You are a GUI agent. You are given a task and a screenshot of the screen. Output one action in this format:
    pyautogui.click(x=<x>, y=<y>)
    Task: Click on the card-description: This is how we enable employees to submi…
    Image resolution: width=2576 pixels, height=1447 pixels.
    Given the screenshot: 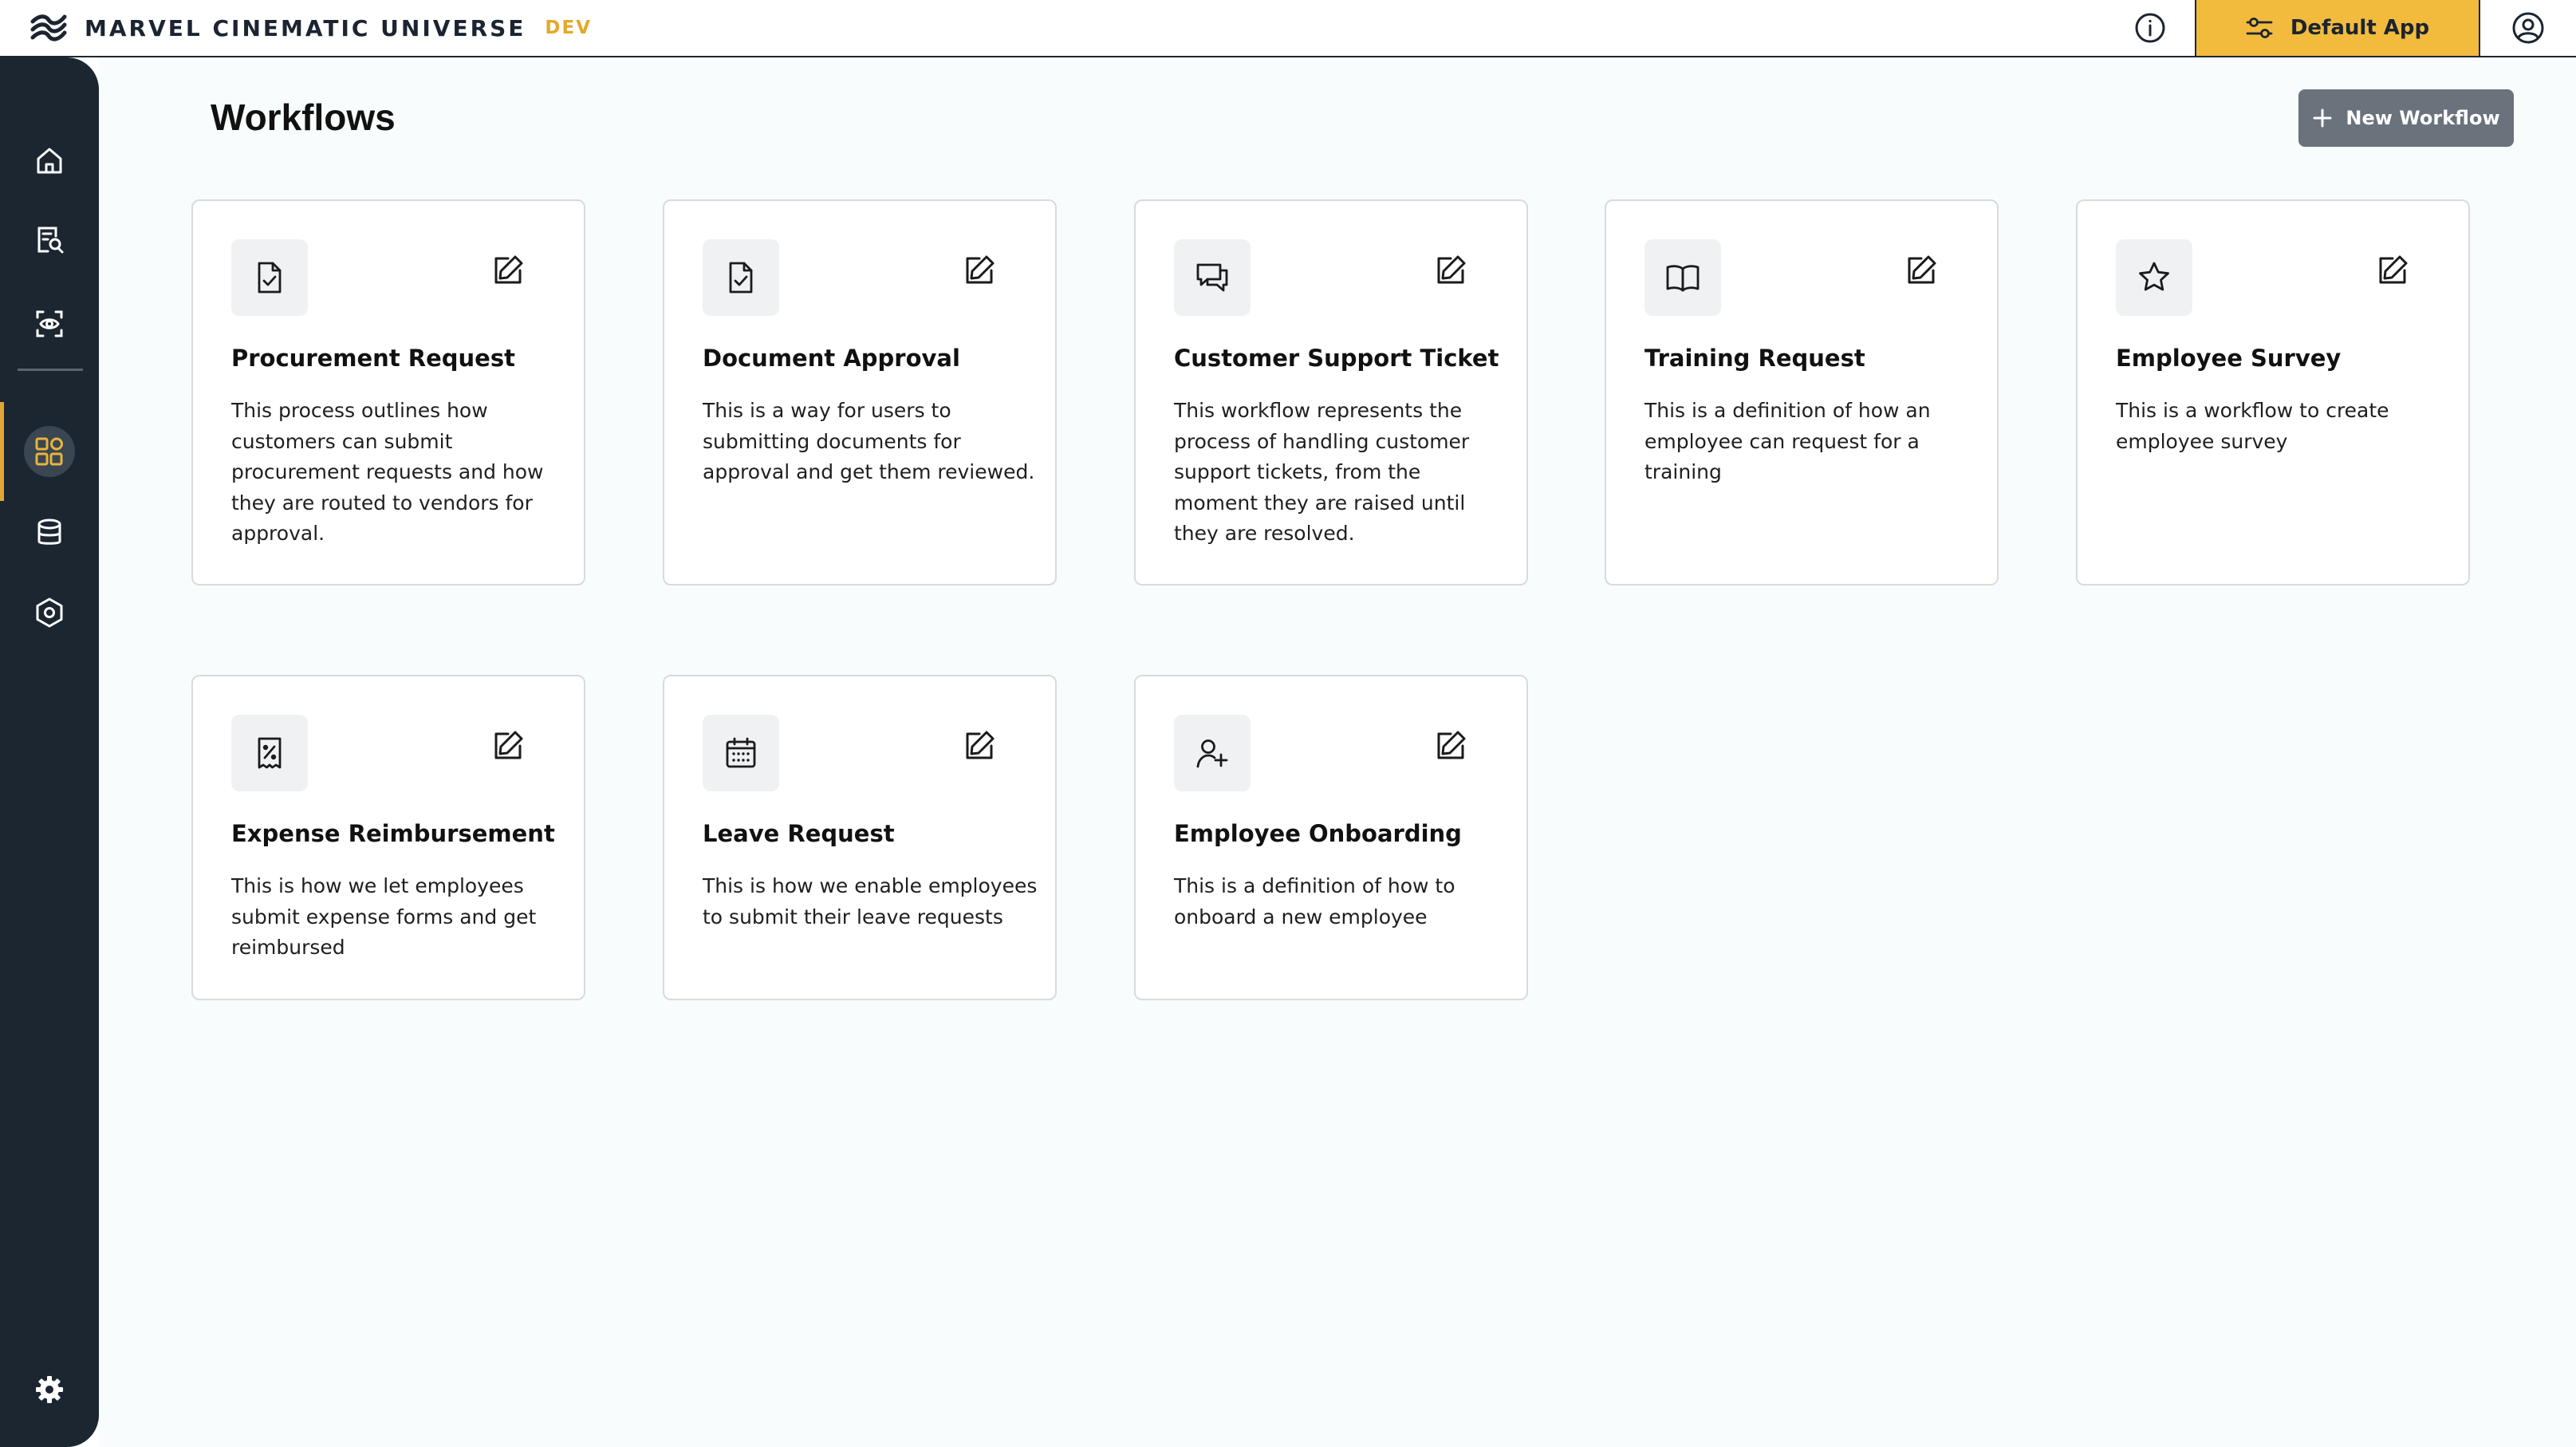 What is the action you would take?
    pyautogui.click(x=870, y=901)
    